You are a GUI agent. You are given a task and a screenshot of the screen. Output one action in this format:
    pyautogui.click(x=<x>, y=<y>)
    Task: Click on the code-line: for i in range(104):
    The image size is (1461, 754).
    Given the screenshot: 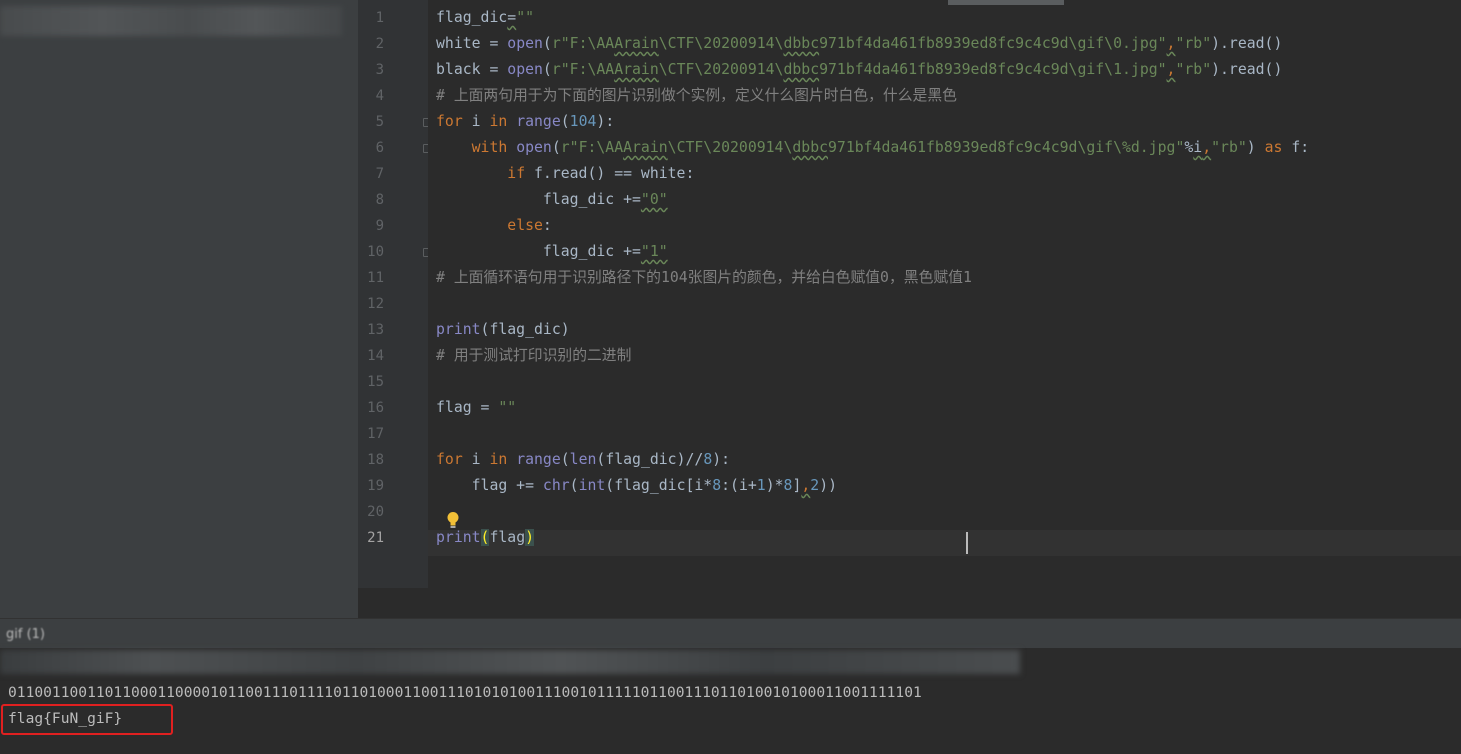 What is the action you would take?
    pyautogui.click(x=525, y=122)
    